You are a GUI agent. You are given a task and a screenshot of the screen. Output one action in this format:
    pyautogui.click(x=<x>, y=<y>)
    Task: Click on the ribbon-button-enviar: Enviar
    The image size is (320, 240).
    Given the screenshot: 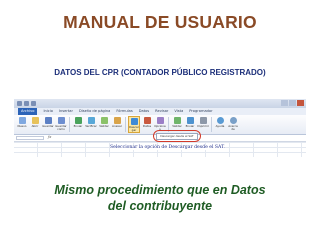 What is the action you would take?
    pyautogui.click(x=78, y=124)
    